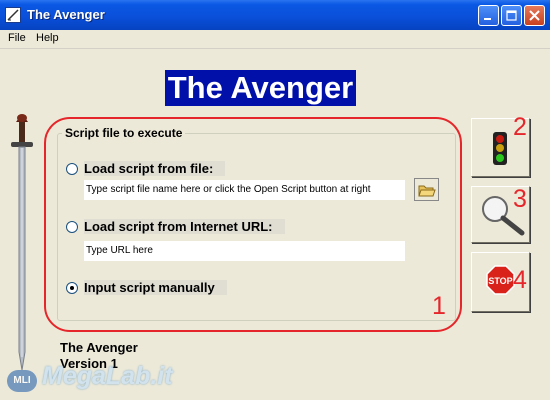 This screenshot has width=550, height=400. What do you see at coordinates (534, 15) in the screenshot?
I see `close-button` at bounding box center [534, 15].